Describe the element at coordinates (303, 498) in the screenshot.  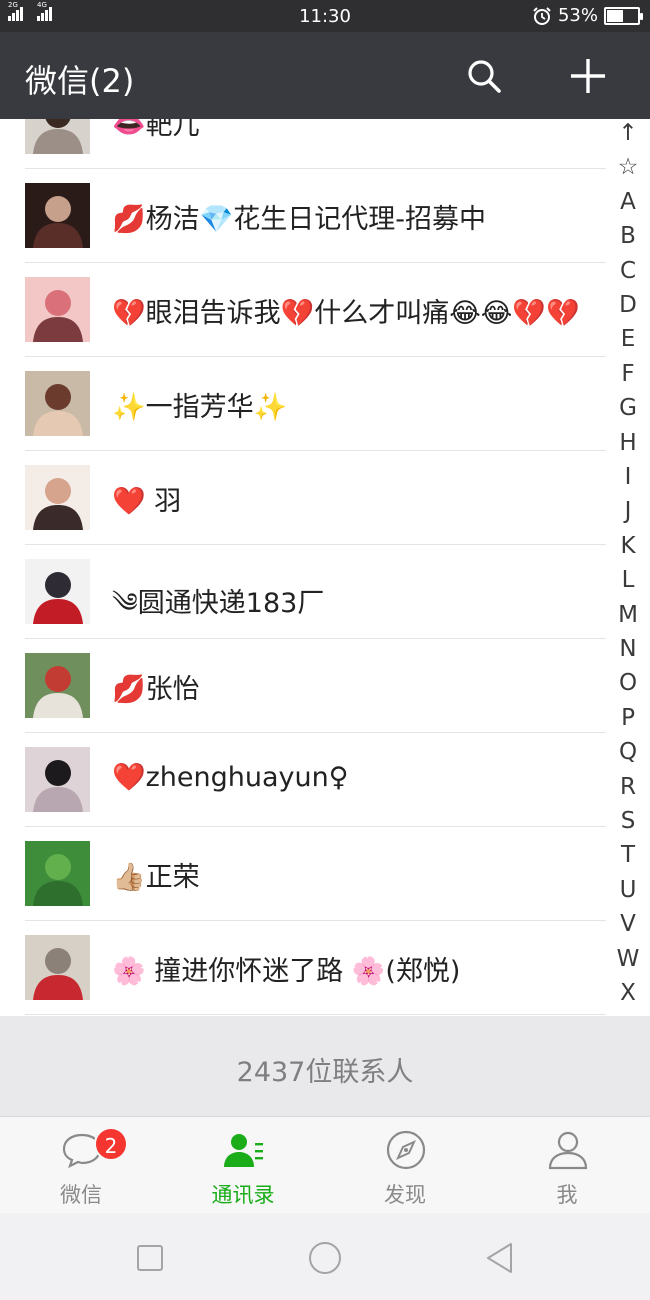
I see `contact-row: ❤️ 羽` at that location.